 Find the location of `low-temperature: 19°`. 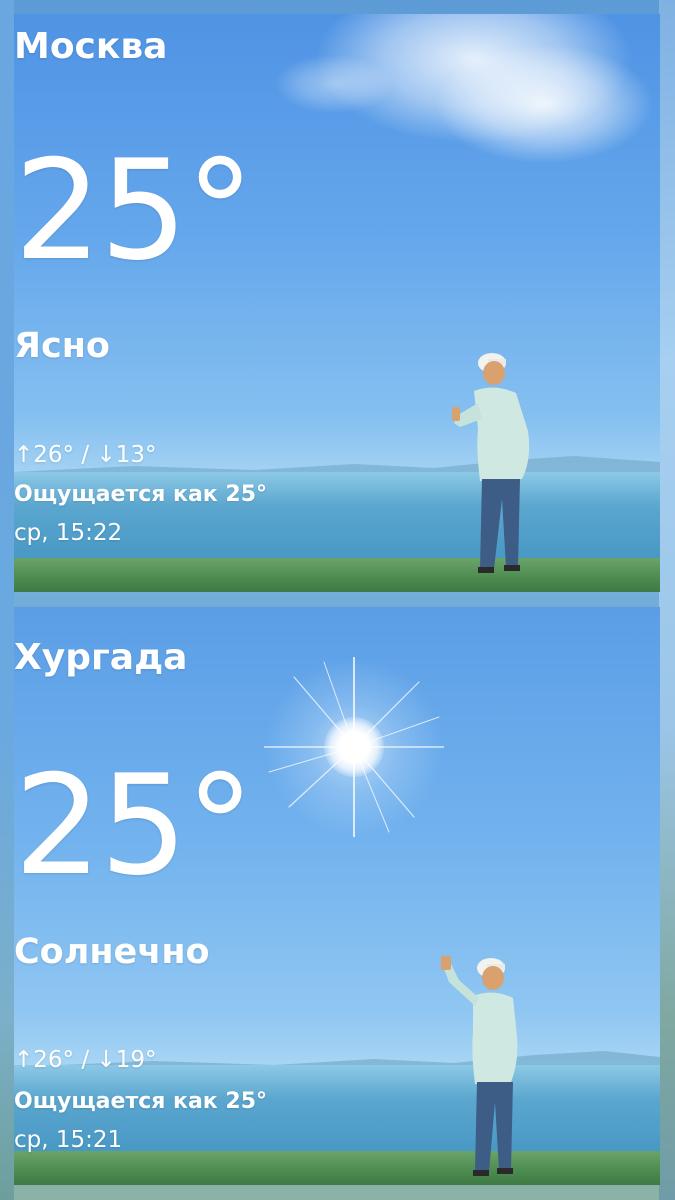

low-temperature: 19° is located at coordinates (136, 1060).